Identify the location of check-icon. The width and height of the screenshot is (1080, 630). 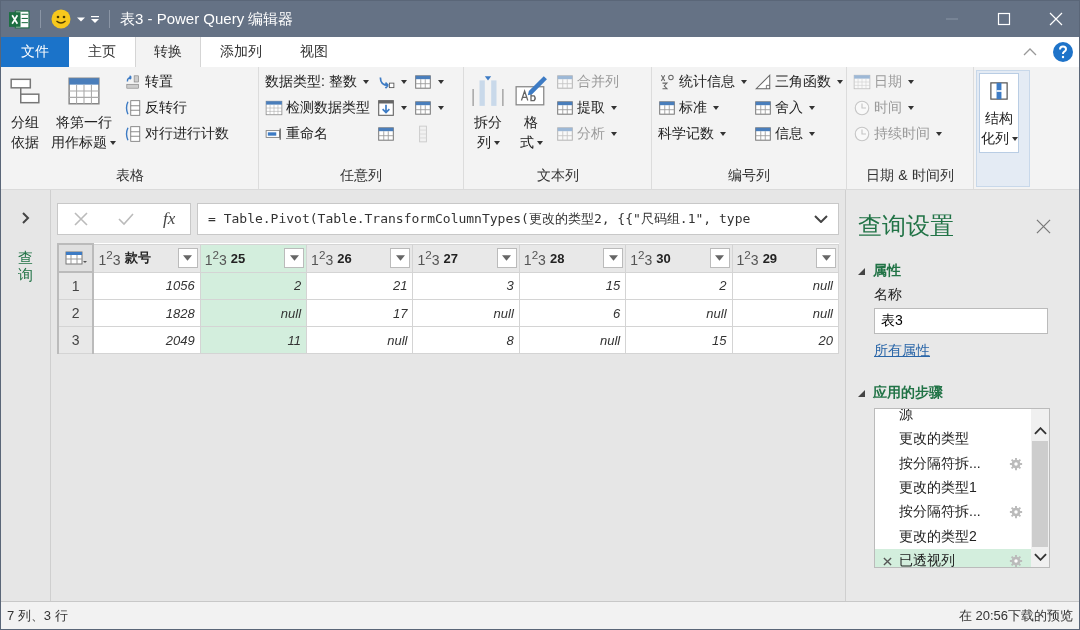
(125, 219).